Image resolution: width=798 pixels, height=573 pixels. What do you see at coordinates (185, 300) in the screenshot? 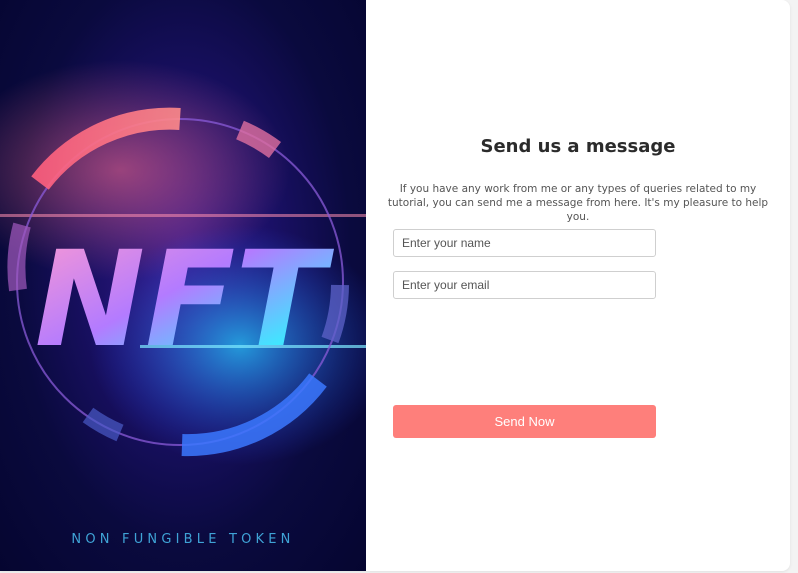
I see `nft-logo-text: NFT` at bounding box center [185, 300].